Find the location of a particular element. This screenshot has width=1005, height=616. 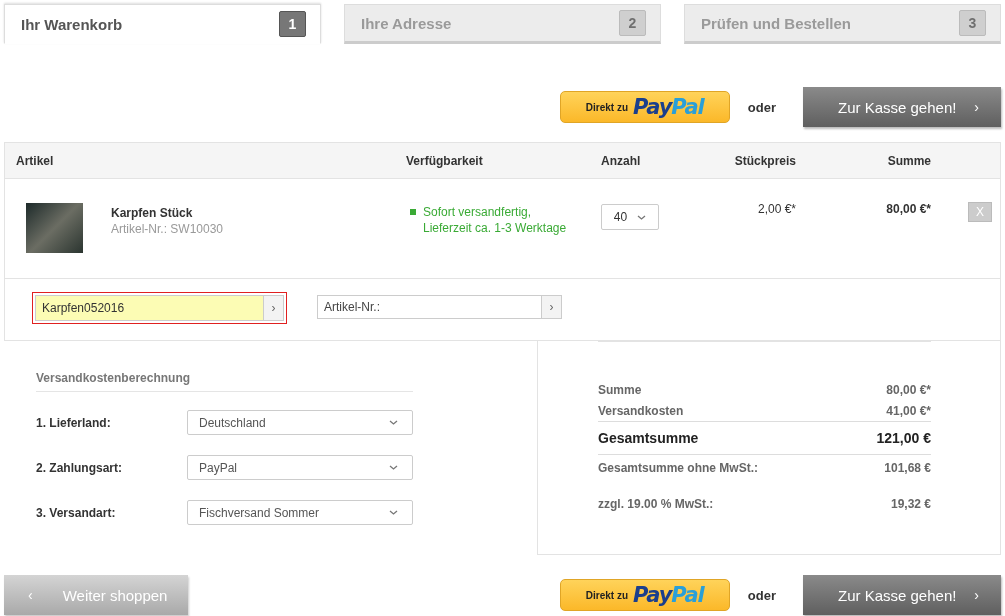

sku-field: Artikel-Nr.: is located at coordinates (429, 307).